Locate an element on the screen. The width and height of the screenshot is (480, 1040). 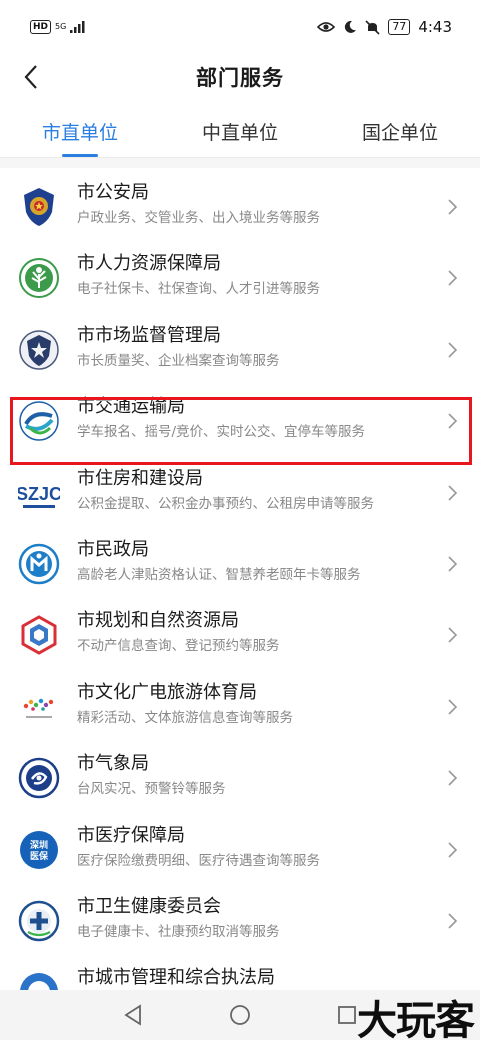
status-right: 77 4:43 is located at coordinates (384, 27).